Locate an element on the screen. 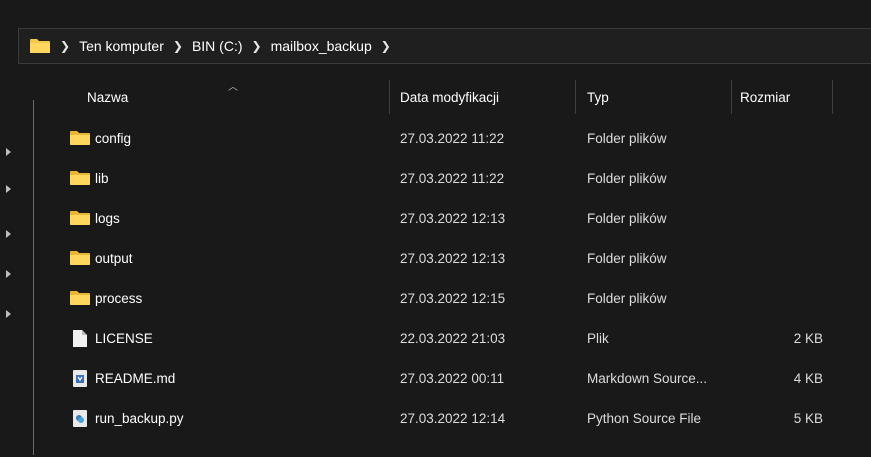 The height and width of the screenshot is (457, 871). list-item: LICENSE 22.03.2022 21:03 Plik 2 KB is located at coordinates (456, 338).